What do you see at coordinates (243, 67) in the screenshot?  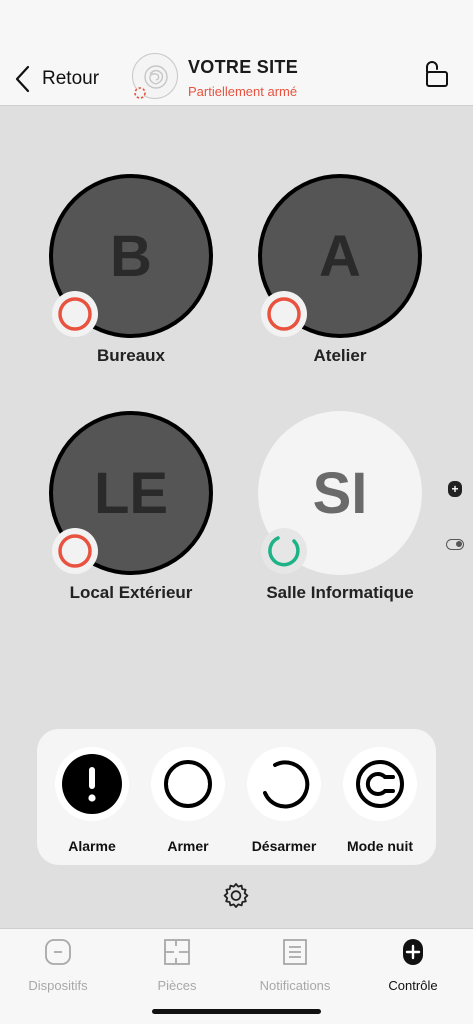 I see `site-title: VOTRE SITE` at bounding box center [243, 67].